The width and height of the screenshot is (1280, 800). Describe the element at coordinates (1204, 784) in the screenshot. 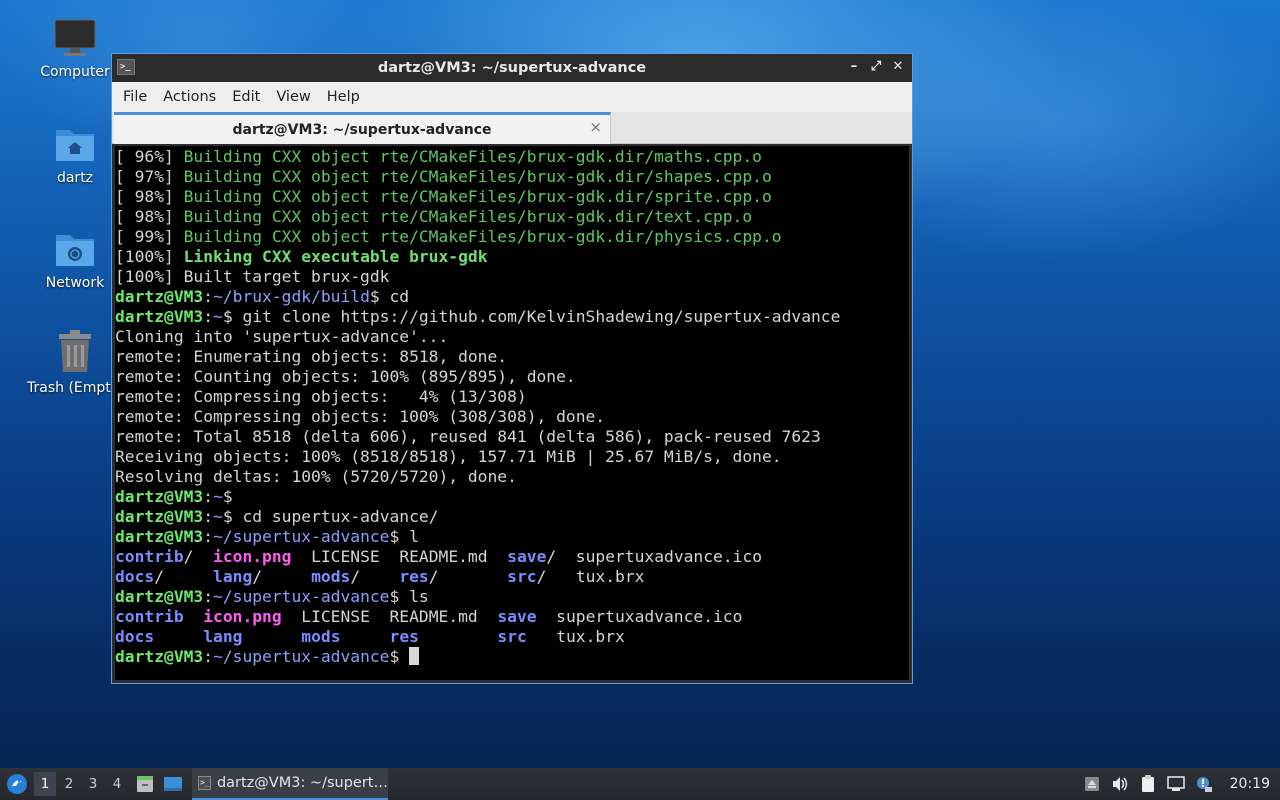

I see `update-notifier-icon` at that location.